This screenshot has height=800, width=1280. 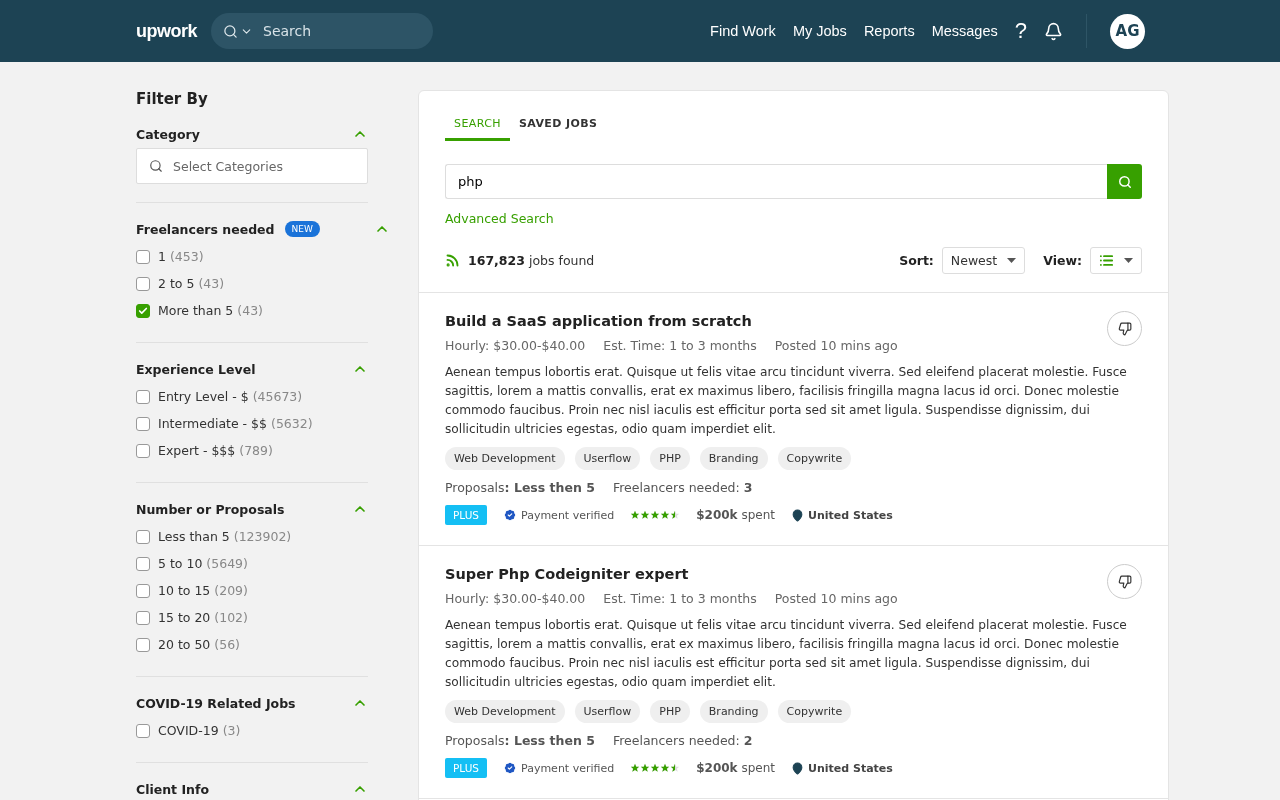 I want to click on option-count: (5632), so click(x=292, y=423).